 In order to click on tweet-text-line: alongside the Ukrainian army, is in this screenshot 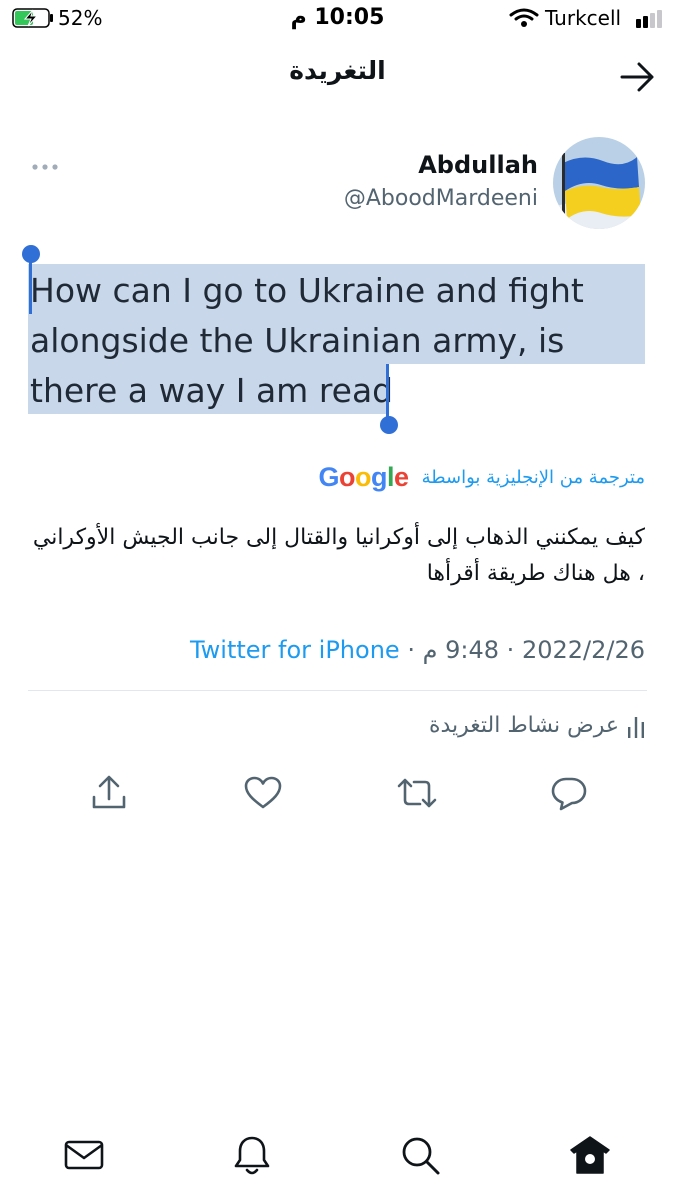, I will do `click(297, 340)`.